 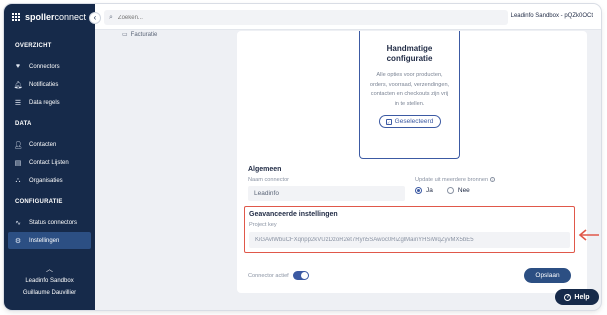 I want to click on breadcrumb: ▭ Facturatie, so click(x=140, y=35).